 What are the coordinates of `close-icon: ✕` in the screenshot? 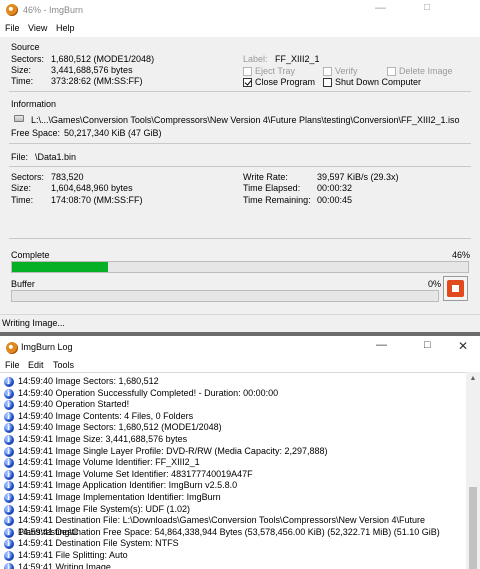 It's located at (463, 346).